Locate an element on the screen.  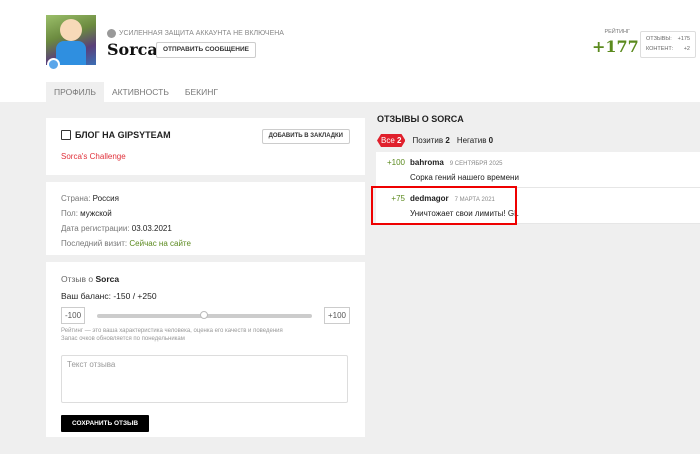
gender-label: Пол: is located at coordinates (69, 213).